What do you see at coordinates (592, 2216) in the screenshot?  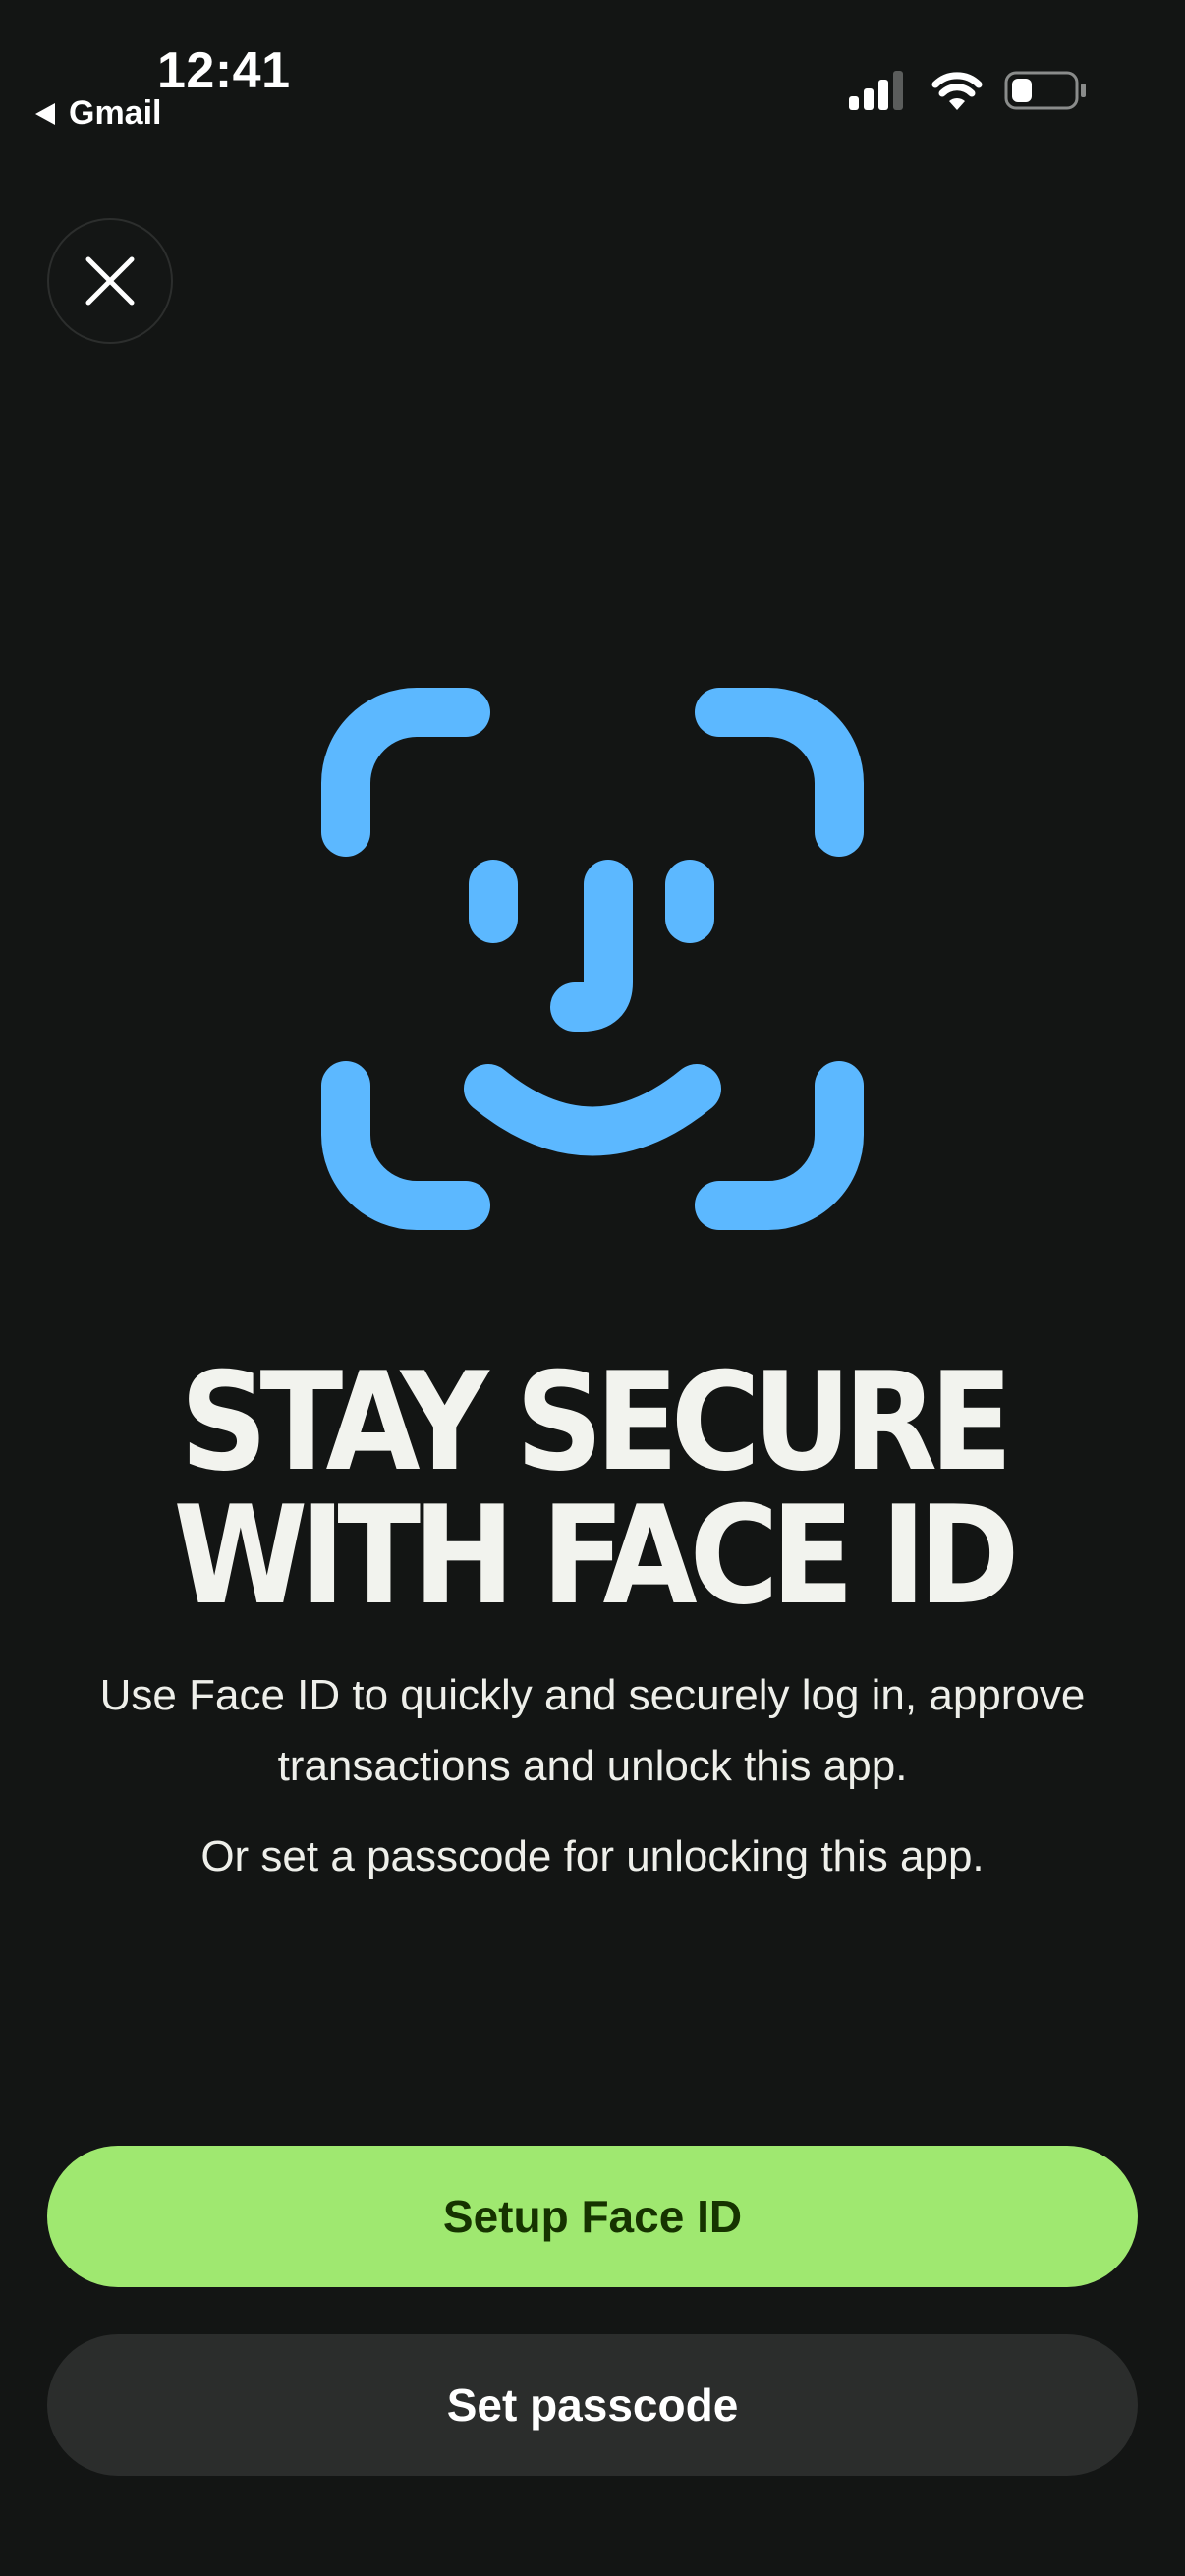 I see `setup-face-id-button: Setup Face ID` at bounding box center [592, 2216].